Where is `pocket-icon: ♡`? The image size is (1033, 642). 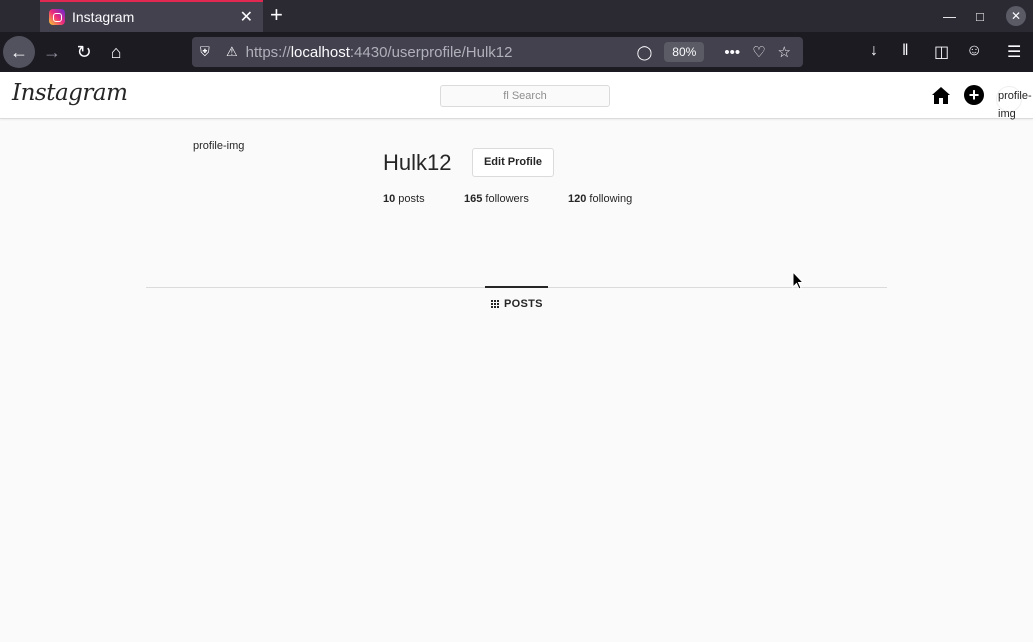 pocket-icon: ♡ is located at coordinates (758, 52).